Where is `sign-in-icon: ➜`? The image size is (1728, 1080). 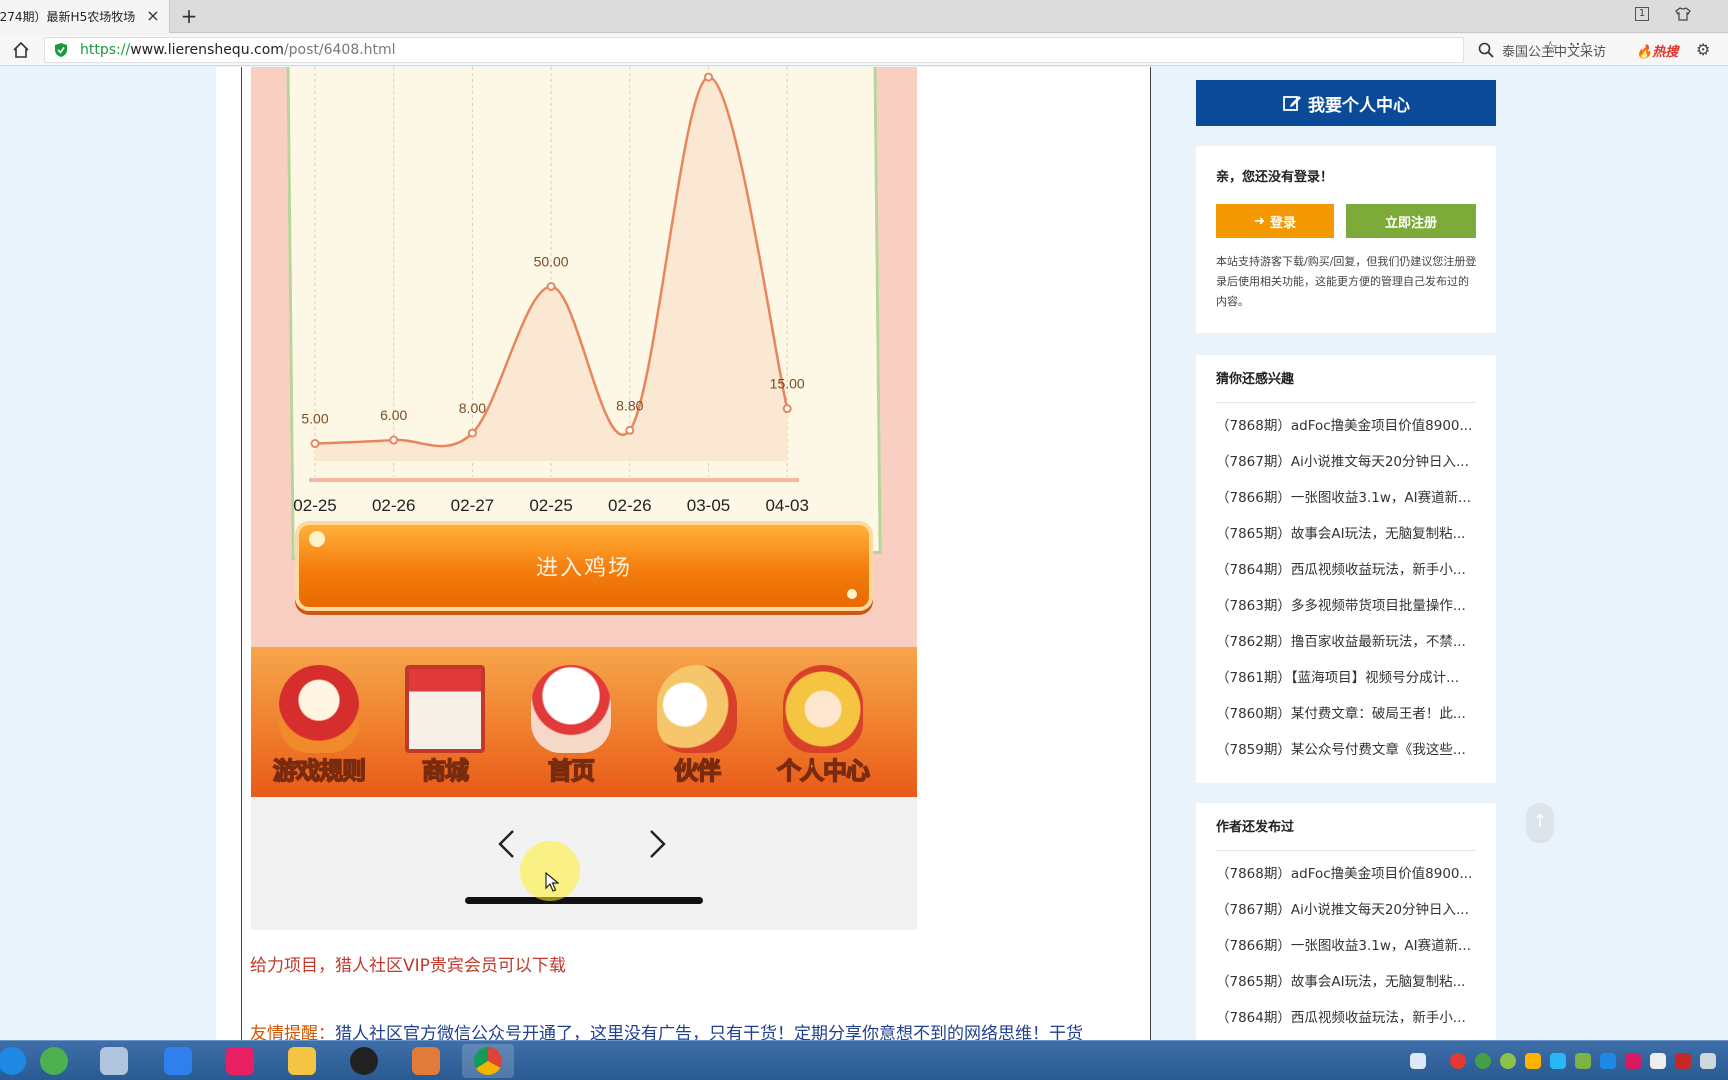 sign-in-icon: ➜ is located at coordinates (1259, 221).